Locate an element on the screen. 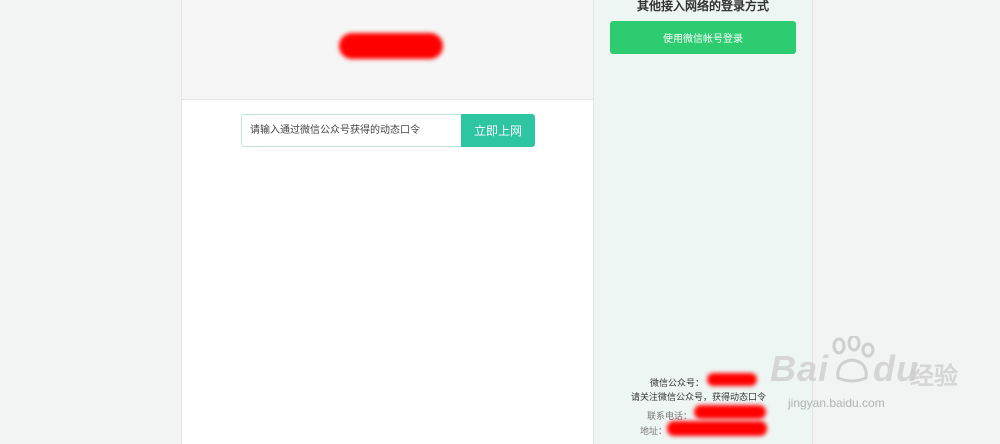 Image resolution: width=1000 pixels, height=444 pixels. token-form: 立即上网 is located at coordinates (388, 130).